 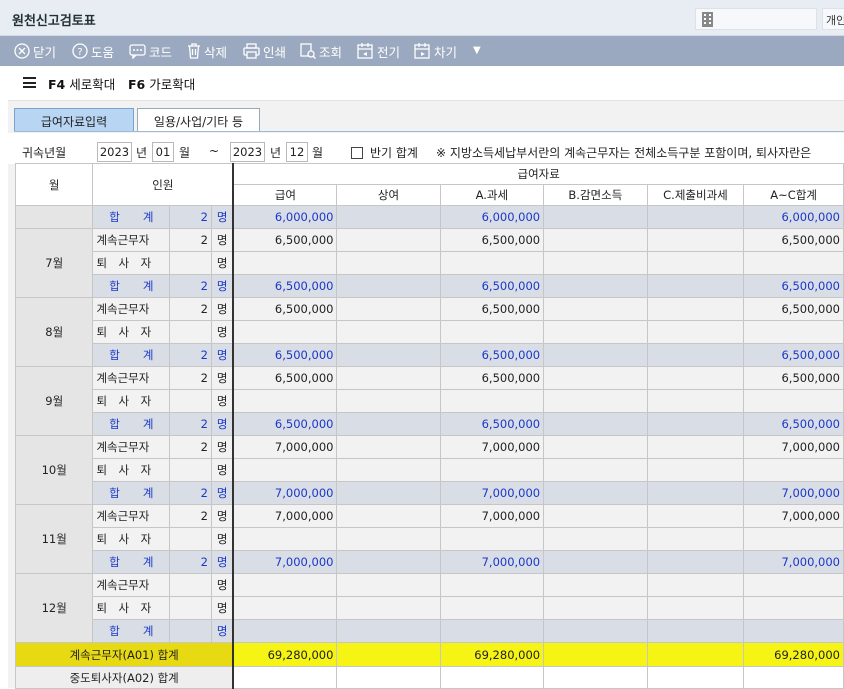 I want to click on search-list-icon, so click(x=308, y=51).